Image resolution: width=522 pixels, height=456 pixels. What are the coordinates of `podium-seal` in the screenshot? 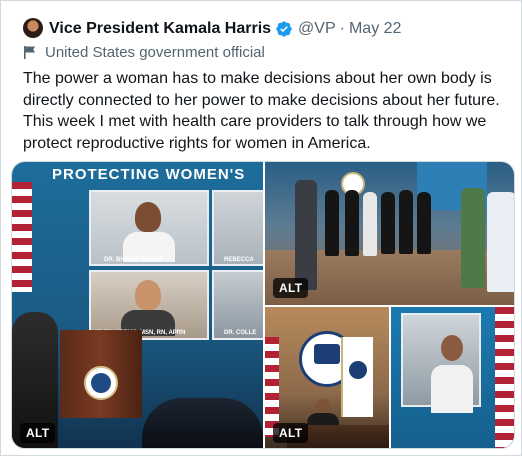 It's located at (101, 383).